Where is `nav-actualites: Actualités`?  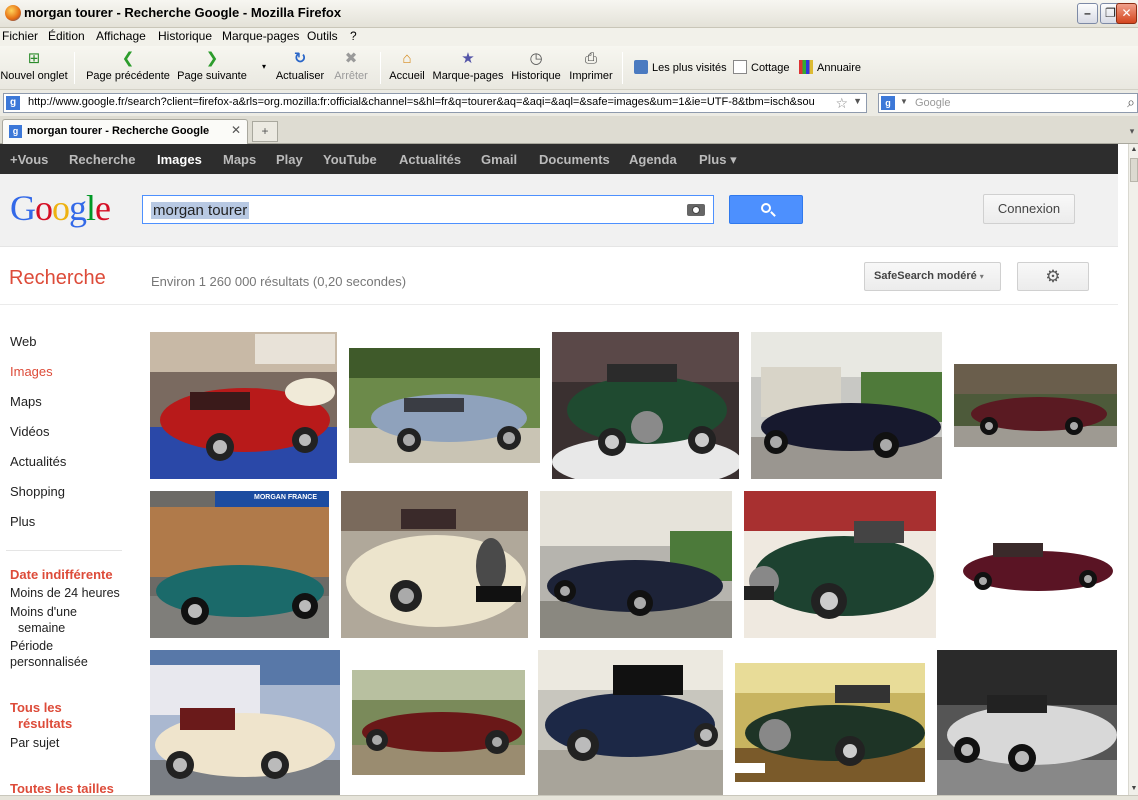 nav-actualites: Actualités is located at coordinates (38, 461).